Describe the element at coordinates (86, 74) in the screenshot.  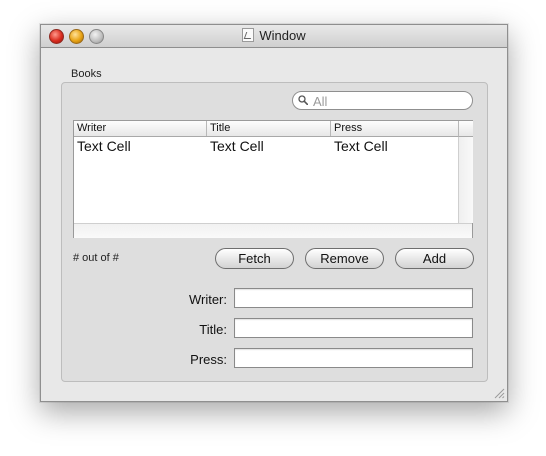
I see `group-title: Books` at that location.